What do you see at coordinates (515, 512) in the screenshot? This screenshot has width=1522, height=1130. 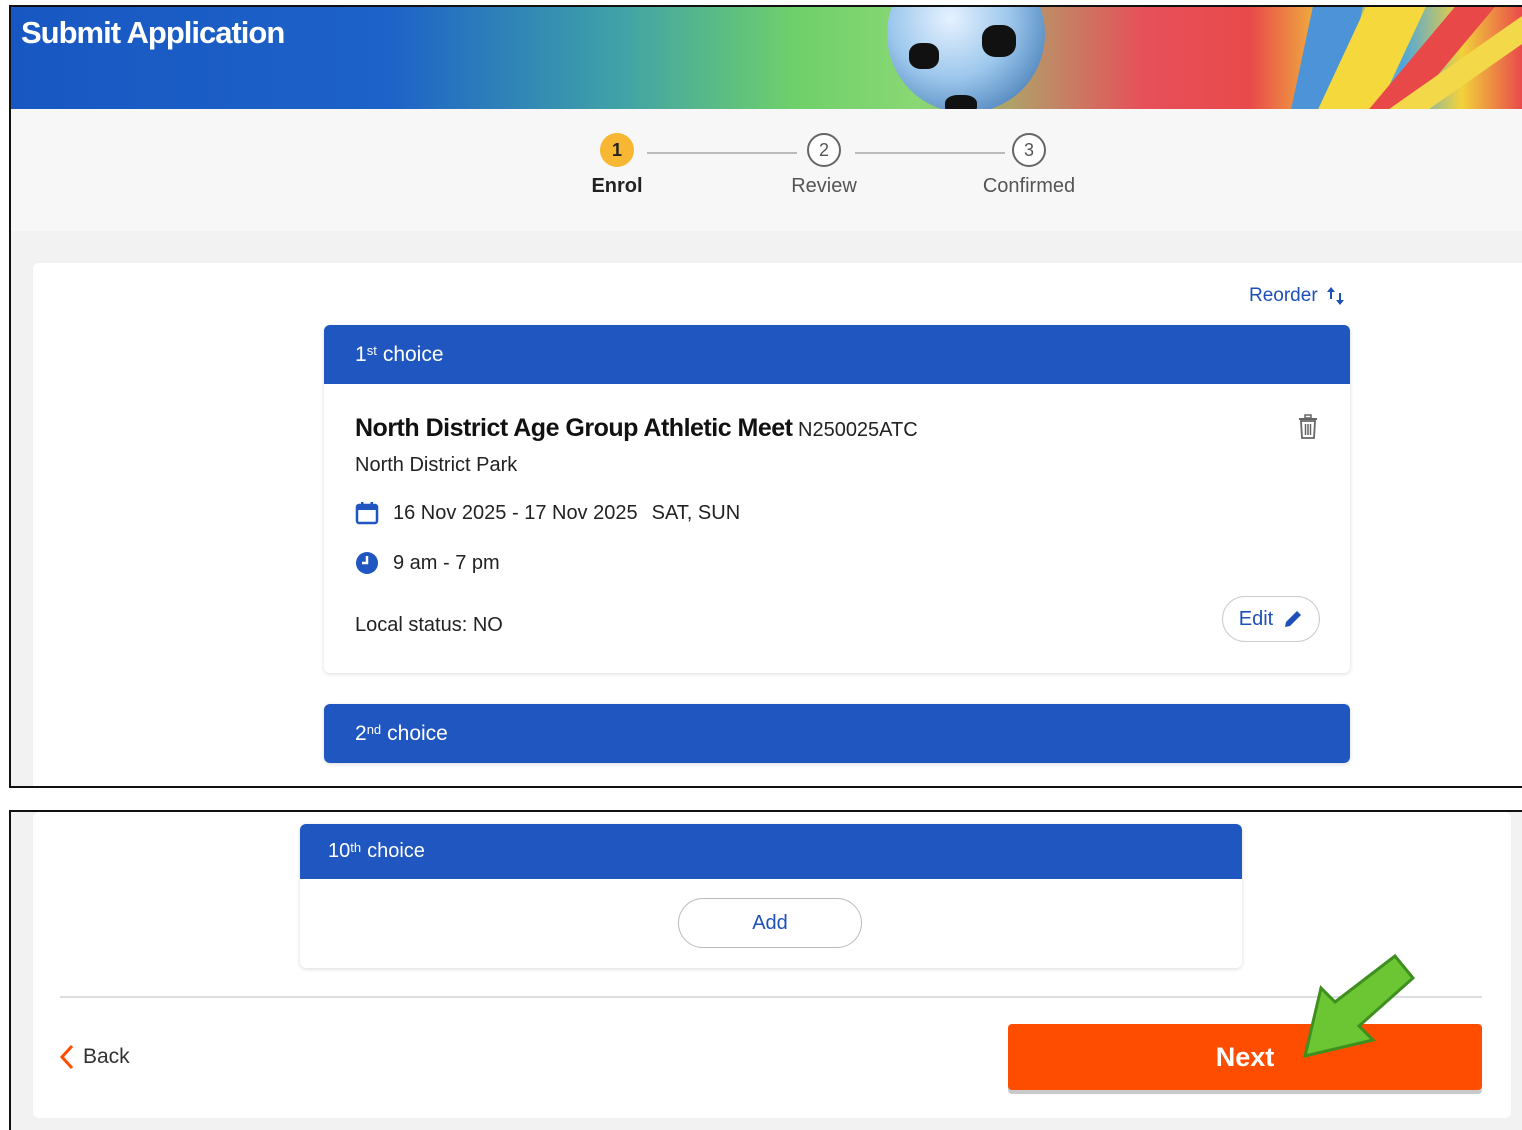 I see `event-date-range: 16 Nov 2025 - 17 Nov 2025` at bounding box center [515, 512].